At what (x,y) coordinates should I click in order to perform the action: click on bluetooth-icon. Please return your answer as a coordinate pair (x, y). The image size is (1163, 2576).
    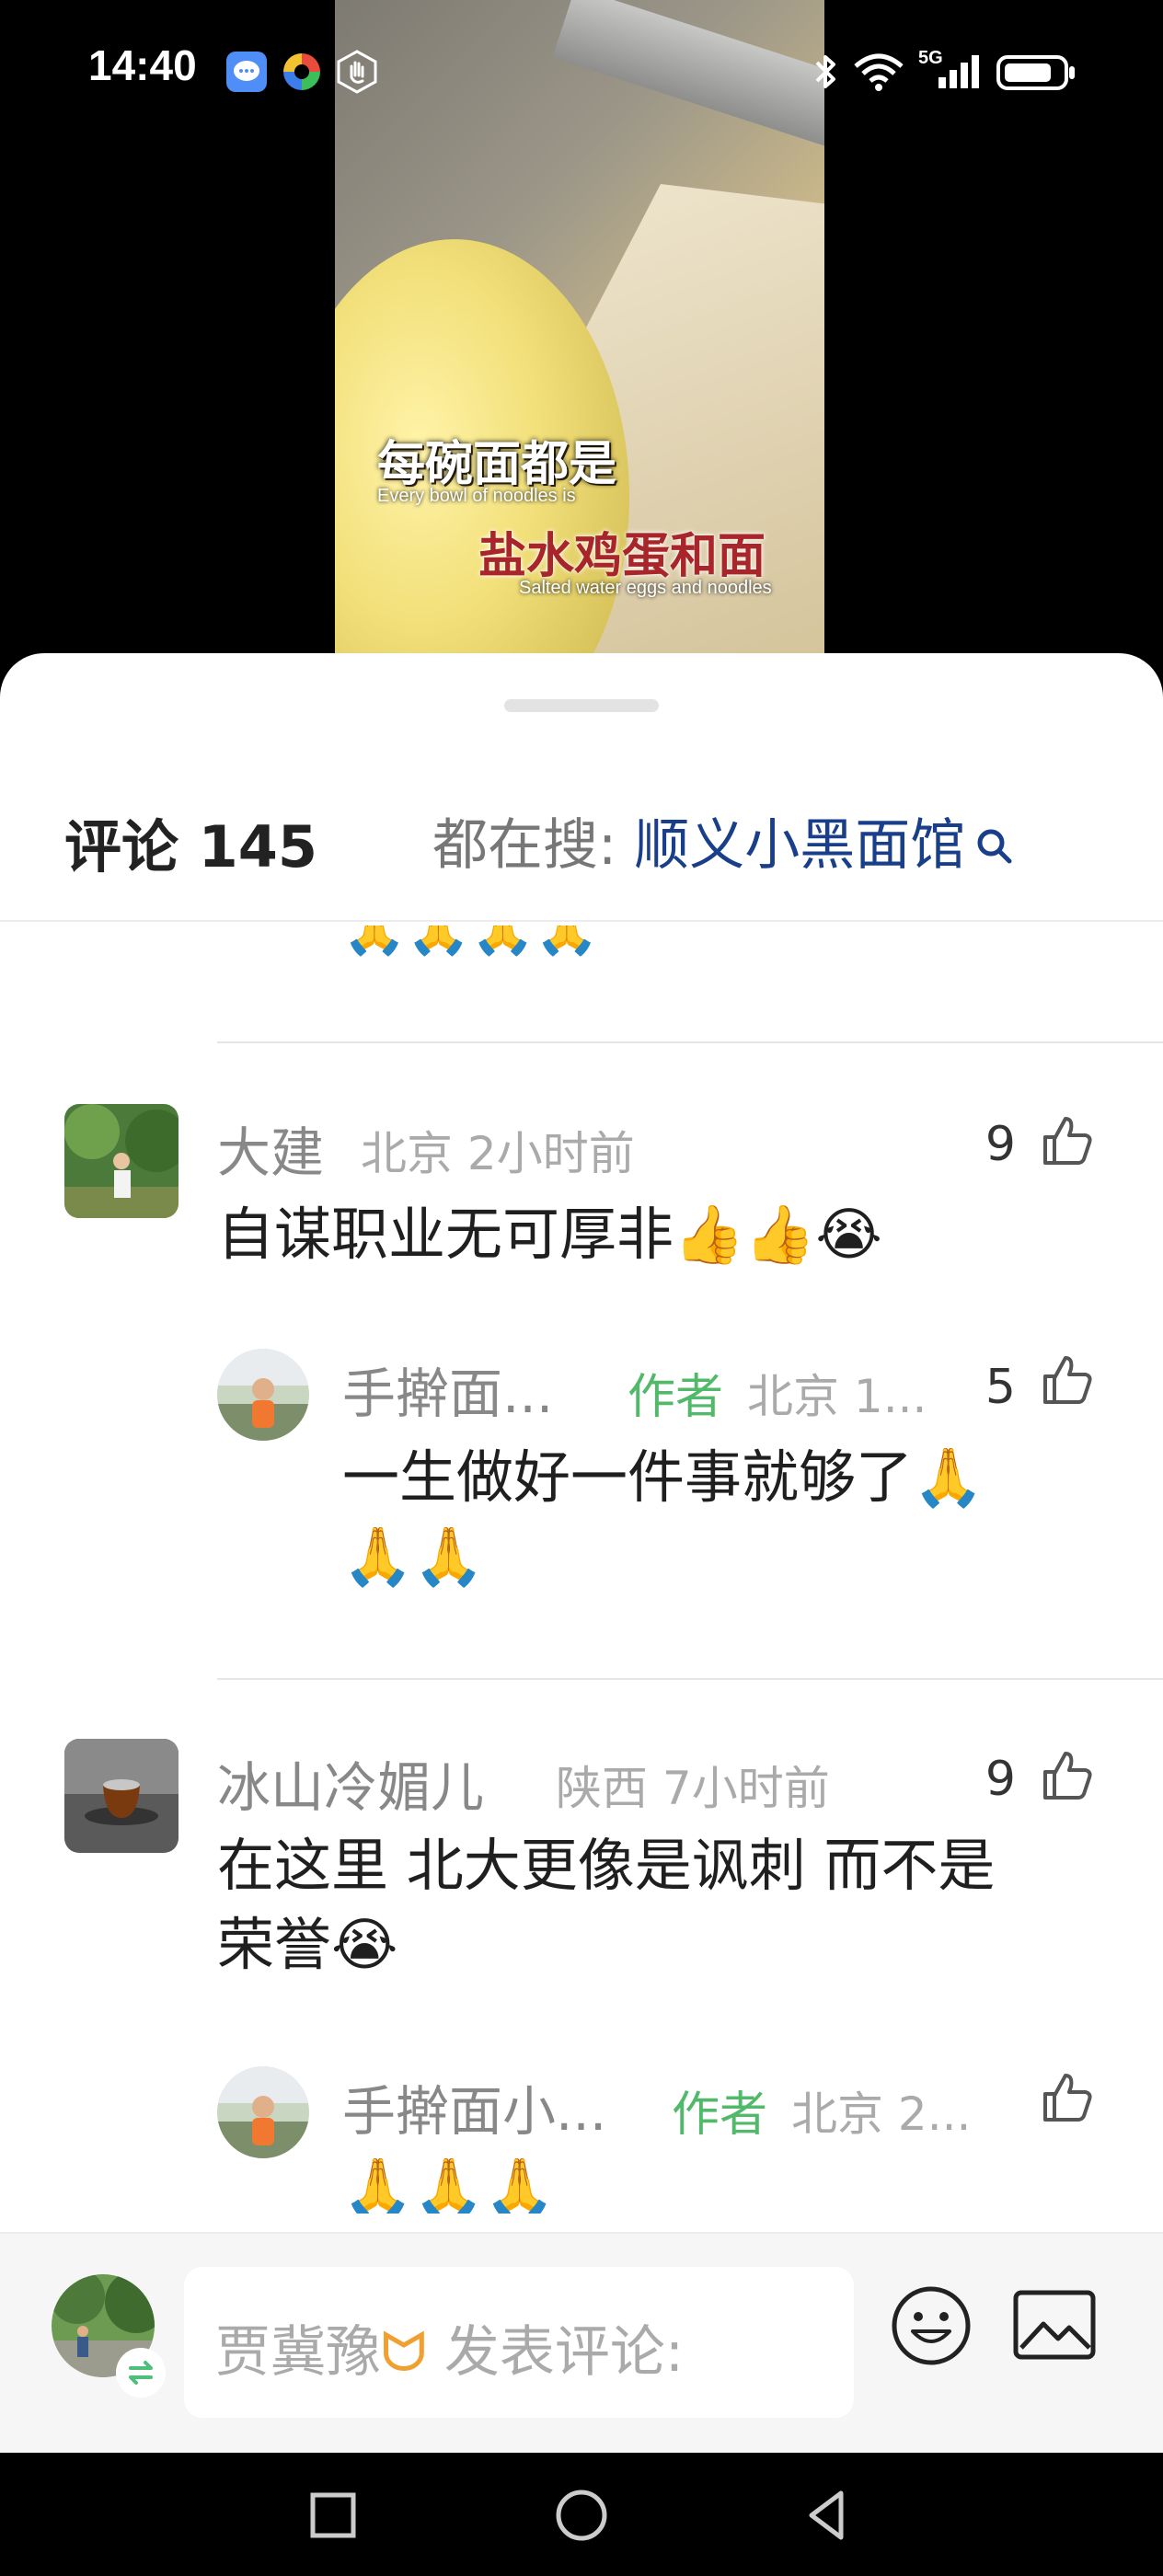
    Looking at the image, I should click on (825, 70).